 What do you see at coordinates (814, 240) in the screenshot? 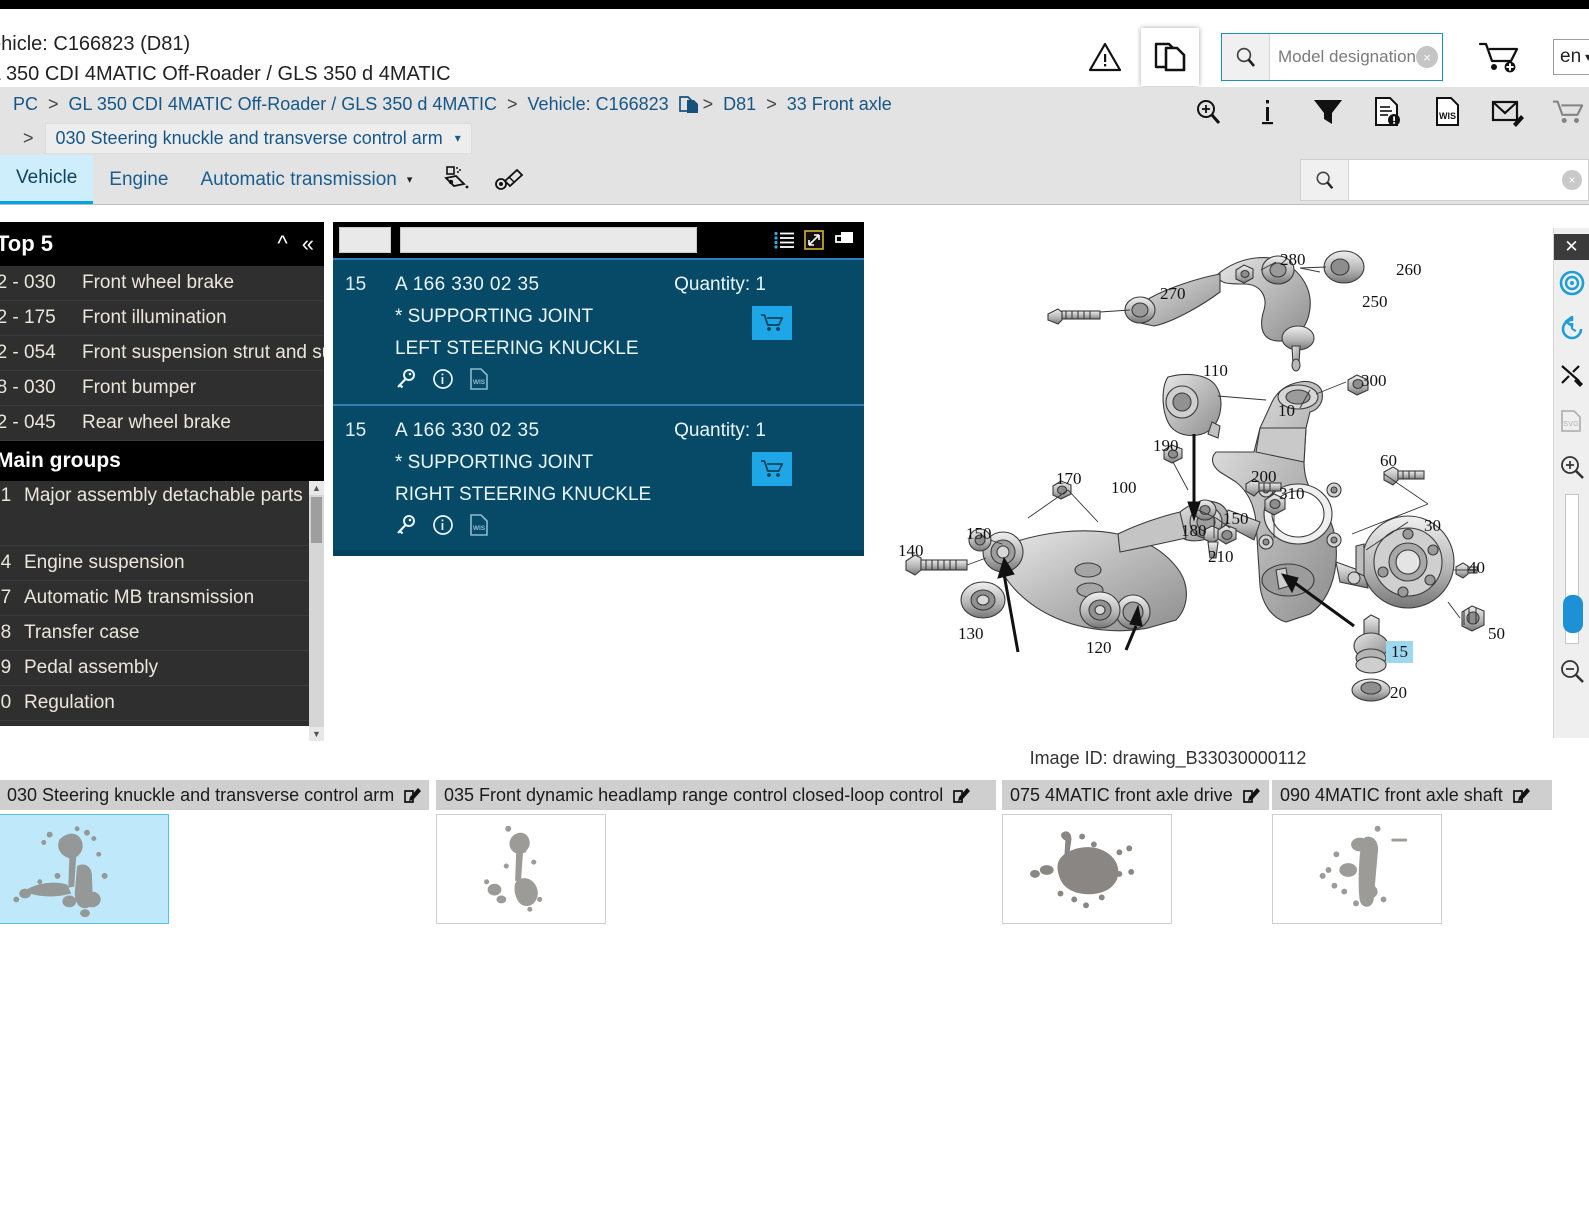
I see `expand-icon` at bounding box center [814, 240].